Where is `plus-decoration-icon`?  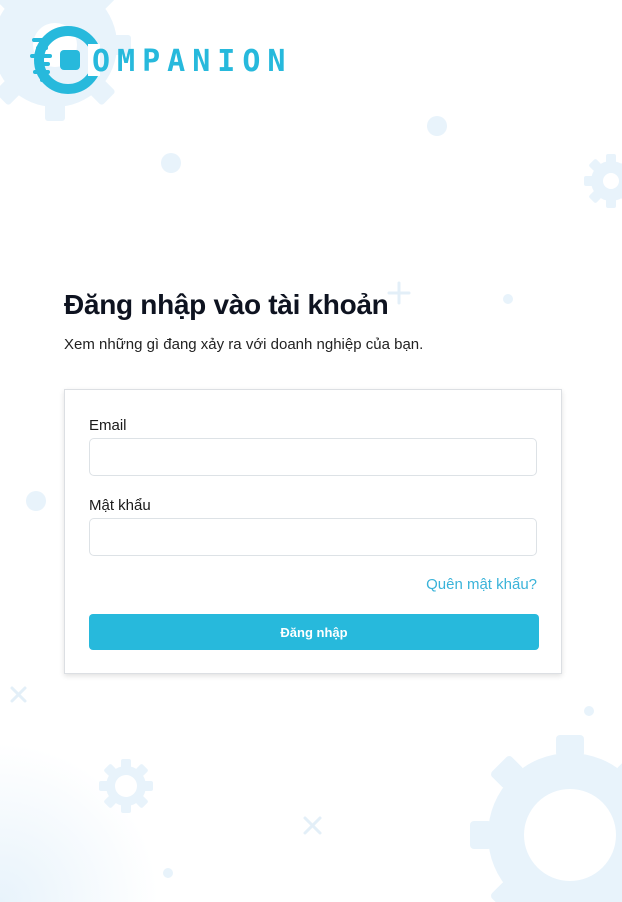 plus-decoration-icon is located at coordinates (399, 293).